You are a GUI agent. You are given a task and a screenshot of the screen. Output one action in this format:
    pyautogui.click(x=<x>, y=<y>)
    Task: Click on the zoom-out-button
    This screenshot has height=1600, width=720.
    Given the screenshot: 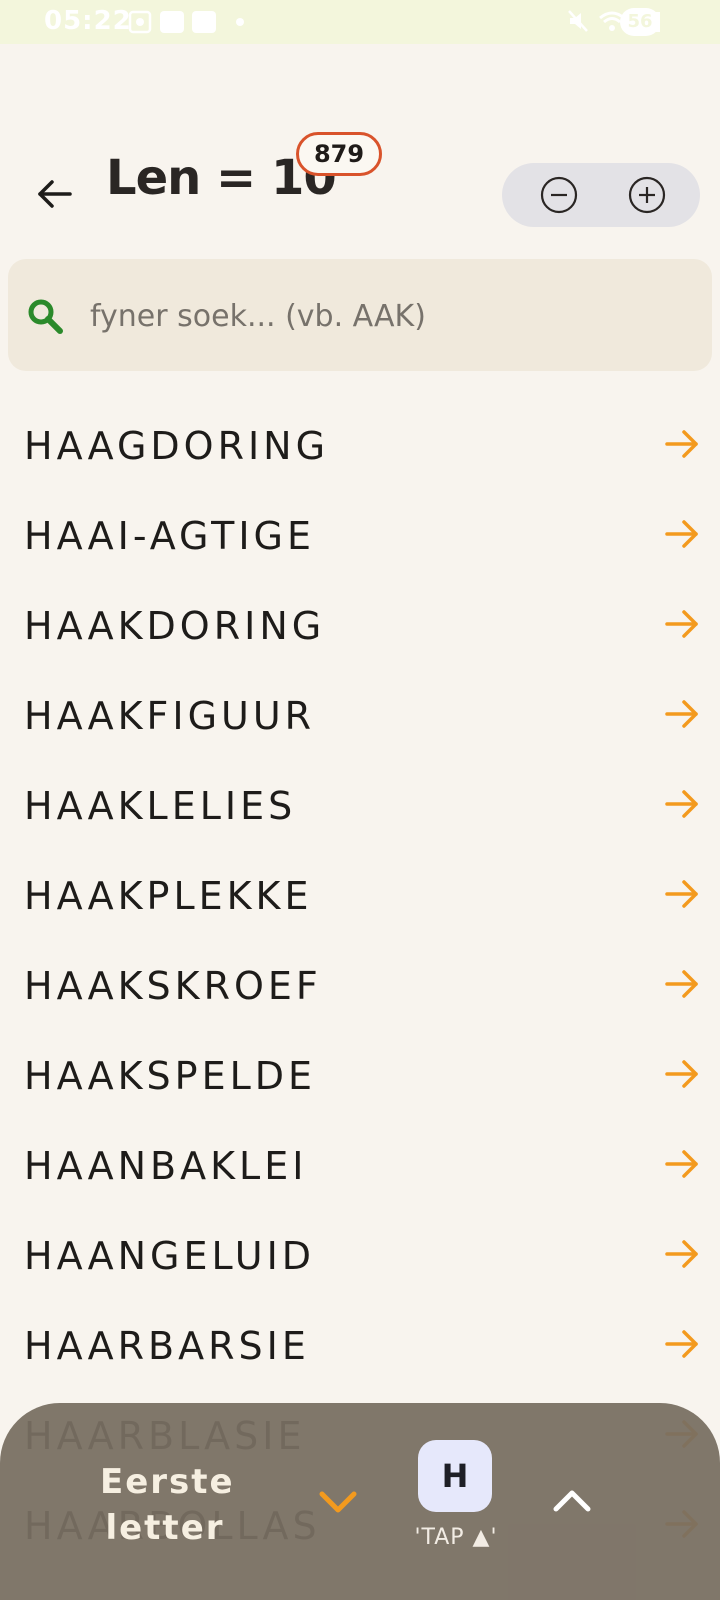 What is the action you would take?
    pyautogui.click(x=559, y=195)
    